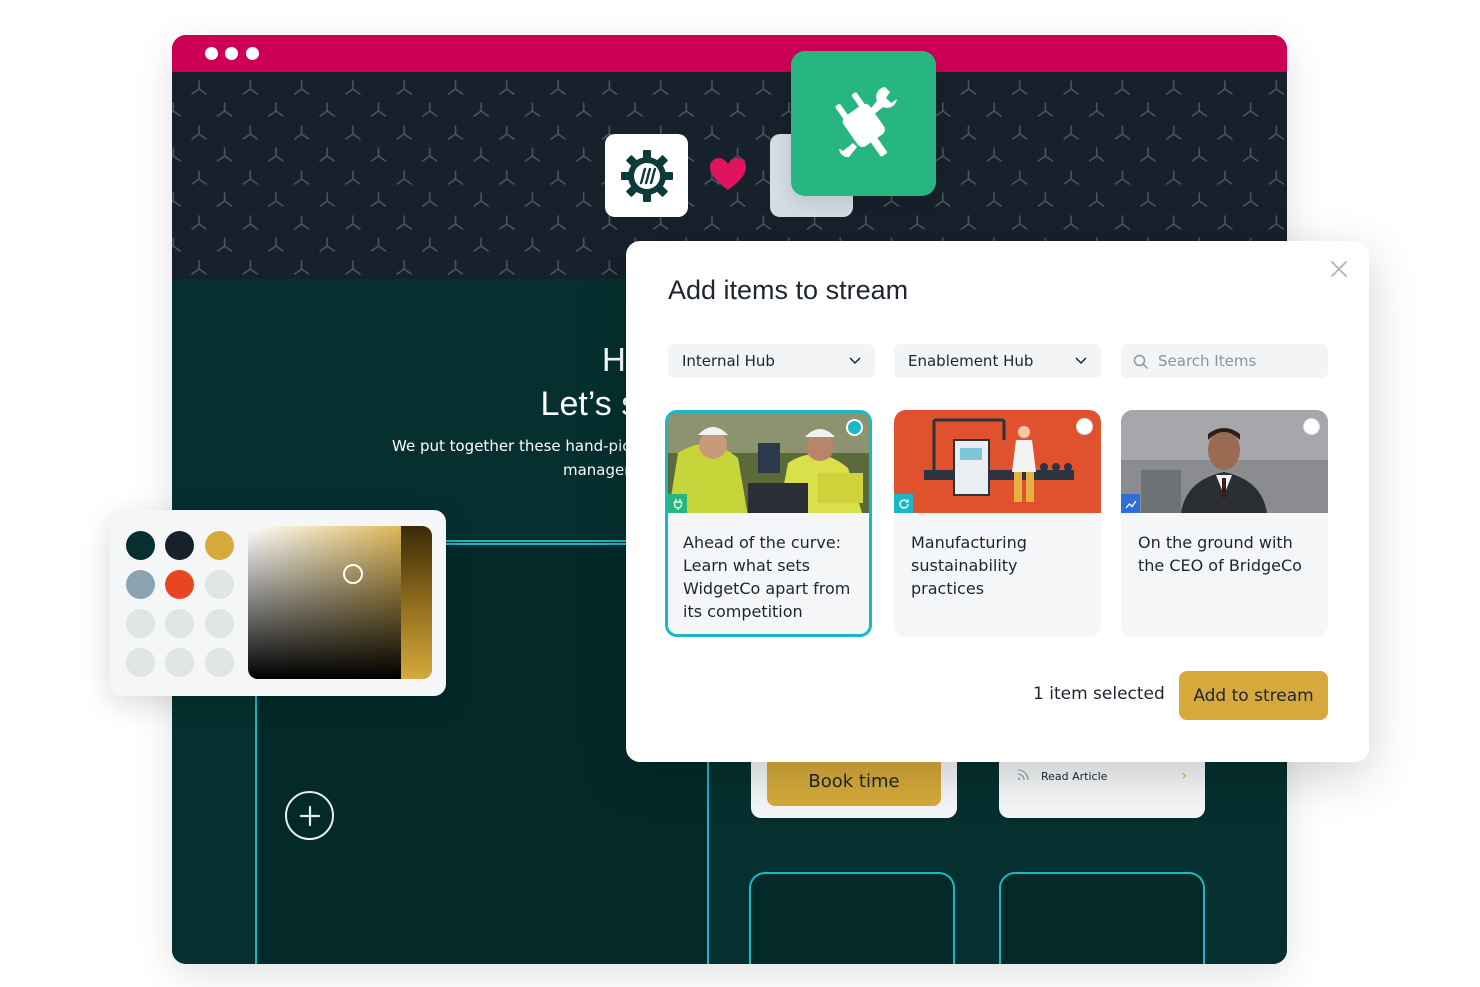 This screenshot has width=1480, height=987. I want to click on selection-count: 1 item selected, so click(1099, 694).